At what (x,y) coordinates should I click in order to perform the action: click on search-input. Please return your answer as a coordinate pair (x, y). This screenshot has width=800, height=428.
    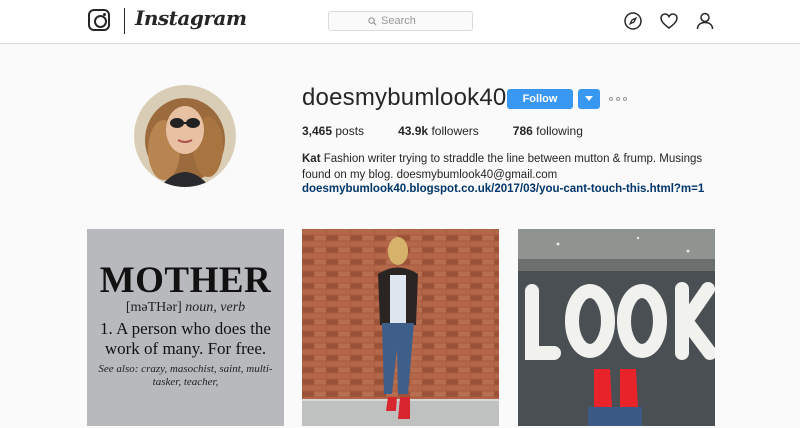
    Looking at the image, I should click on (407, 21).